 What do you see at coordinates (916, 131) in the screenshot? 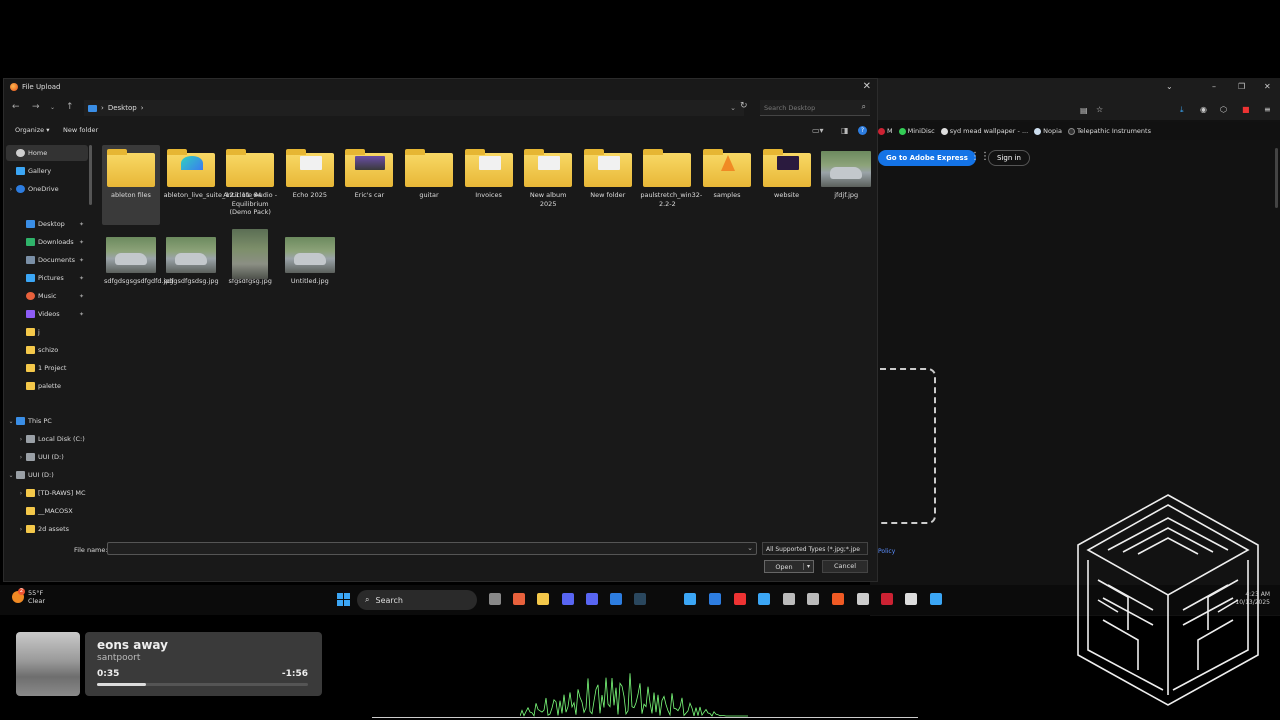
I see `bookmark-minidisc: MiniDisc` at bounding box center [916, 131].